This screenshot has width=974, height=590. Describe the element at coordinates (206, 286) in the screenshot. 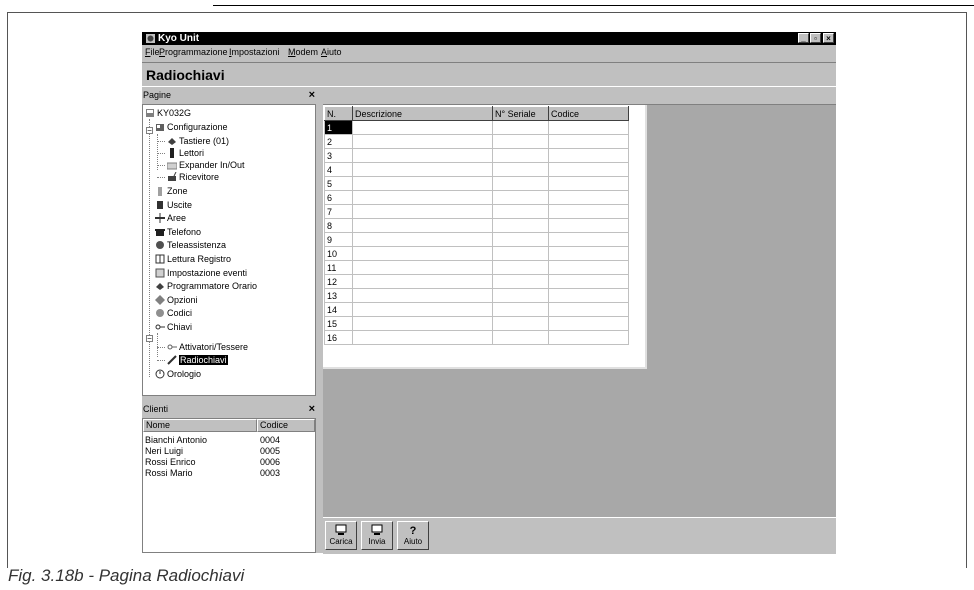

I see `tree-item-programmatore-orario: Programmatore Orario` at that location.